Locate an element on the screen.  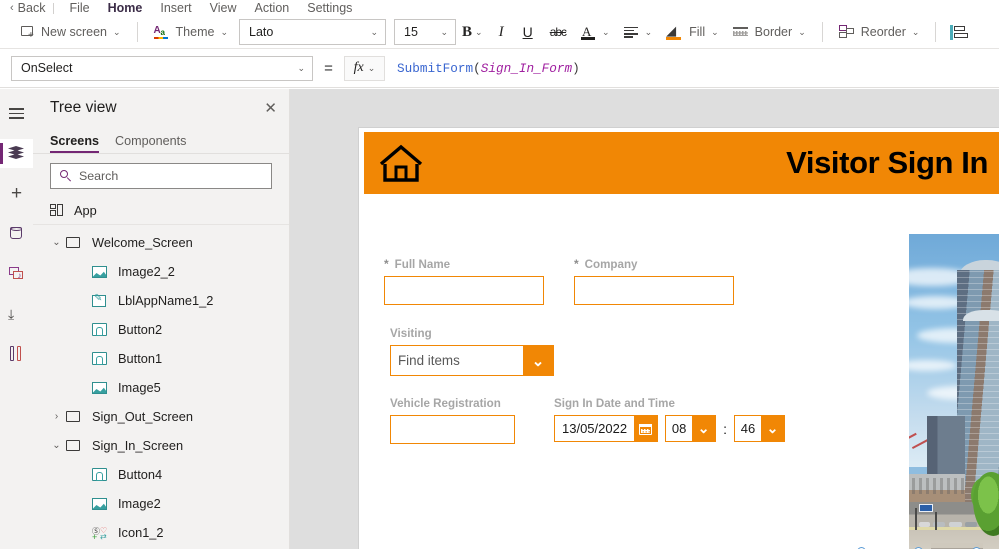
close-icon: ✕ is located at coordinates (270, 108).